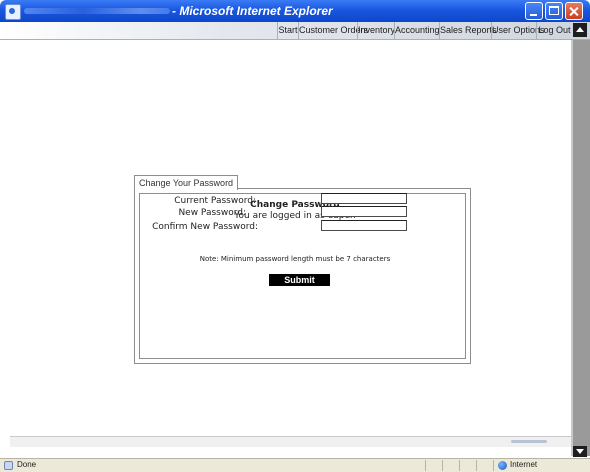 This screenshot has width=590, height=472. What do you see at coordinates (295, 216) in the screenshot?
I see `logged-in-text: You are logged in as eapen` at bounding box center [295, 216].